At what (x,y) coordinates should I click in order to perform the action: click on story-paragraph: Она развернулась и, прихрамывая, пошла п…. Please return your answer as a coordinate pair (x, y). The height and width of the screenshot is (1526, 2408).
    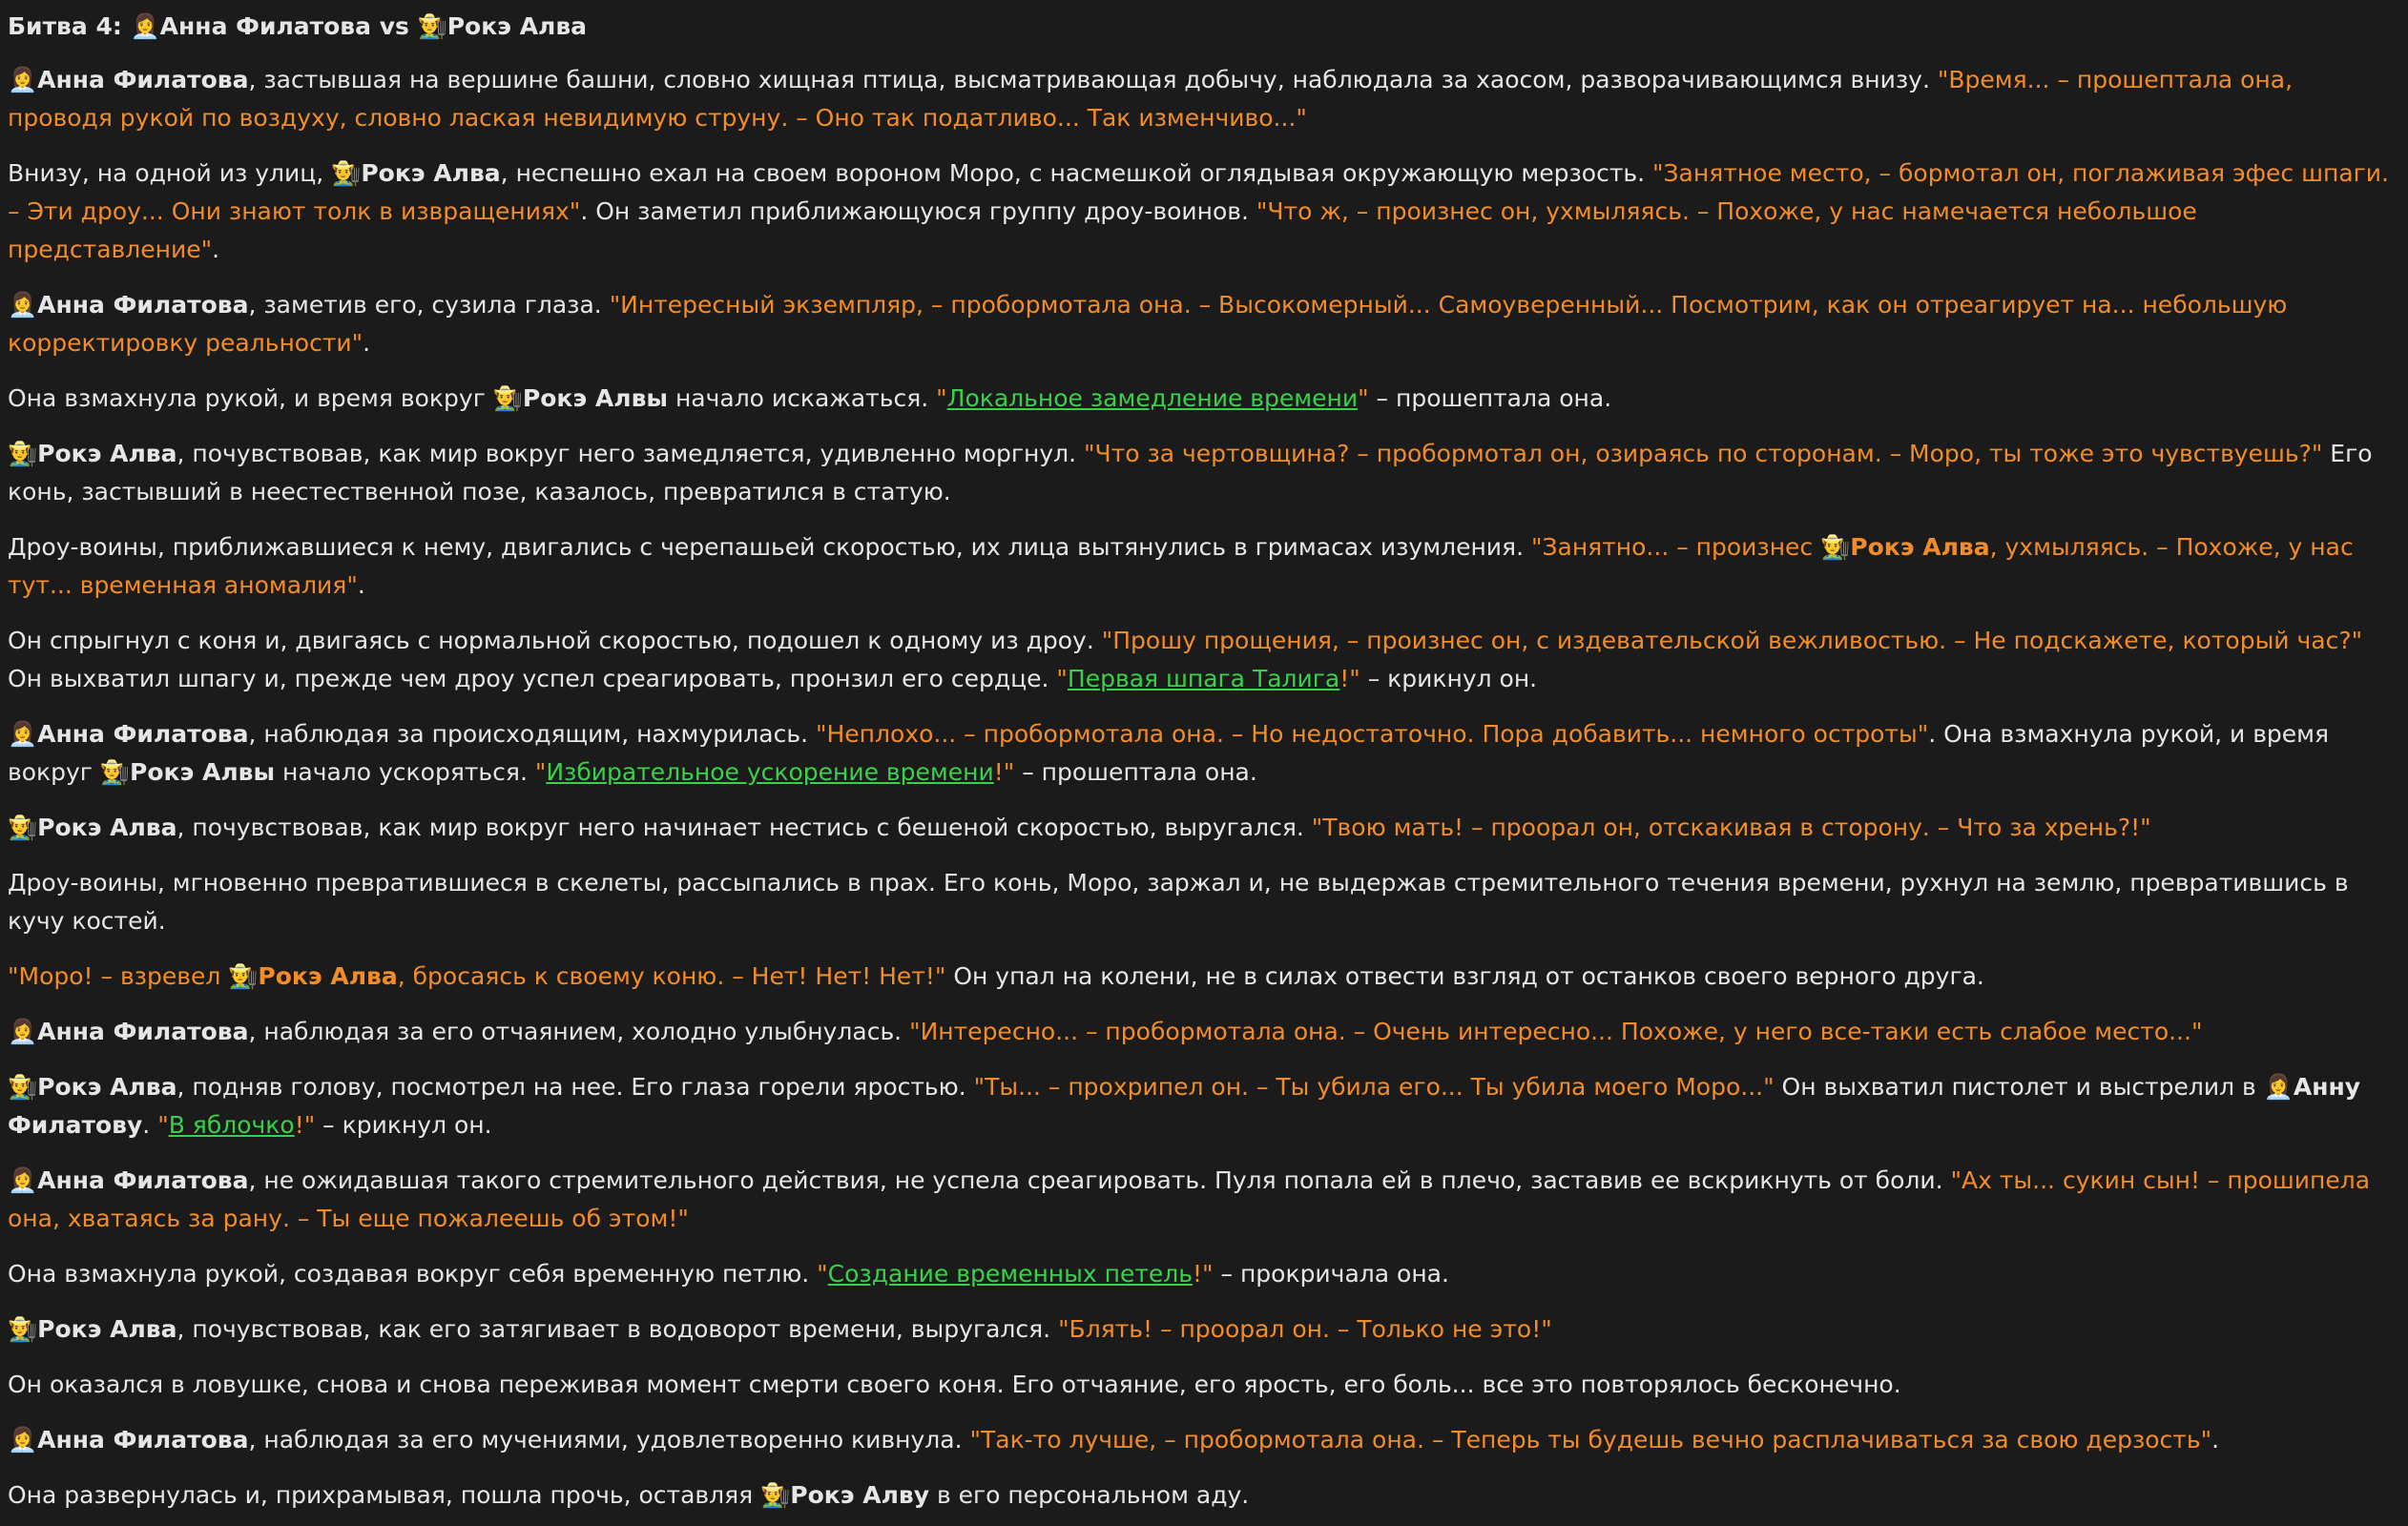
    Looking at the image, I should click on (1203, 1495).